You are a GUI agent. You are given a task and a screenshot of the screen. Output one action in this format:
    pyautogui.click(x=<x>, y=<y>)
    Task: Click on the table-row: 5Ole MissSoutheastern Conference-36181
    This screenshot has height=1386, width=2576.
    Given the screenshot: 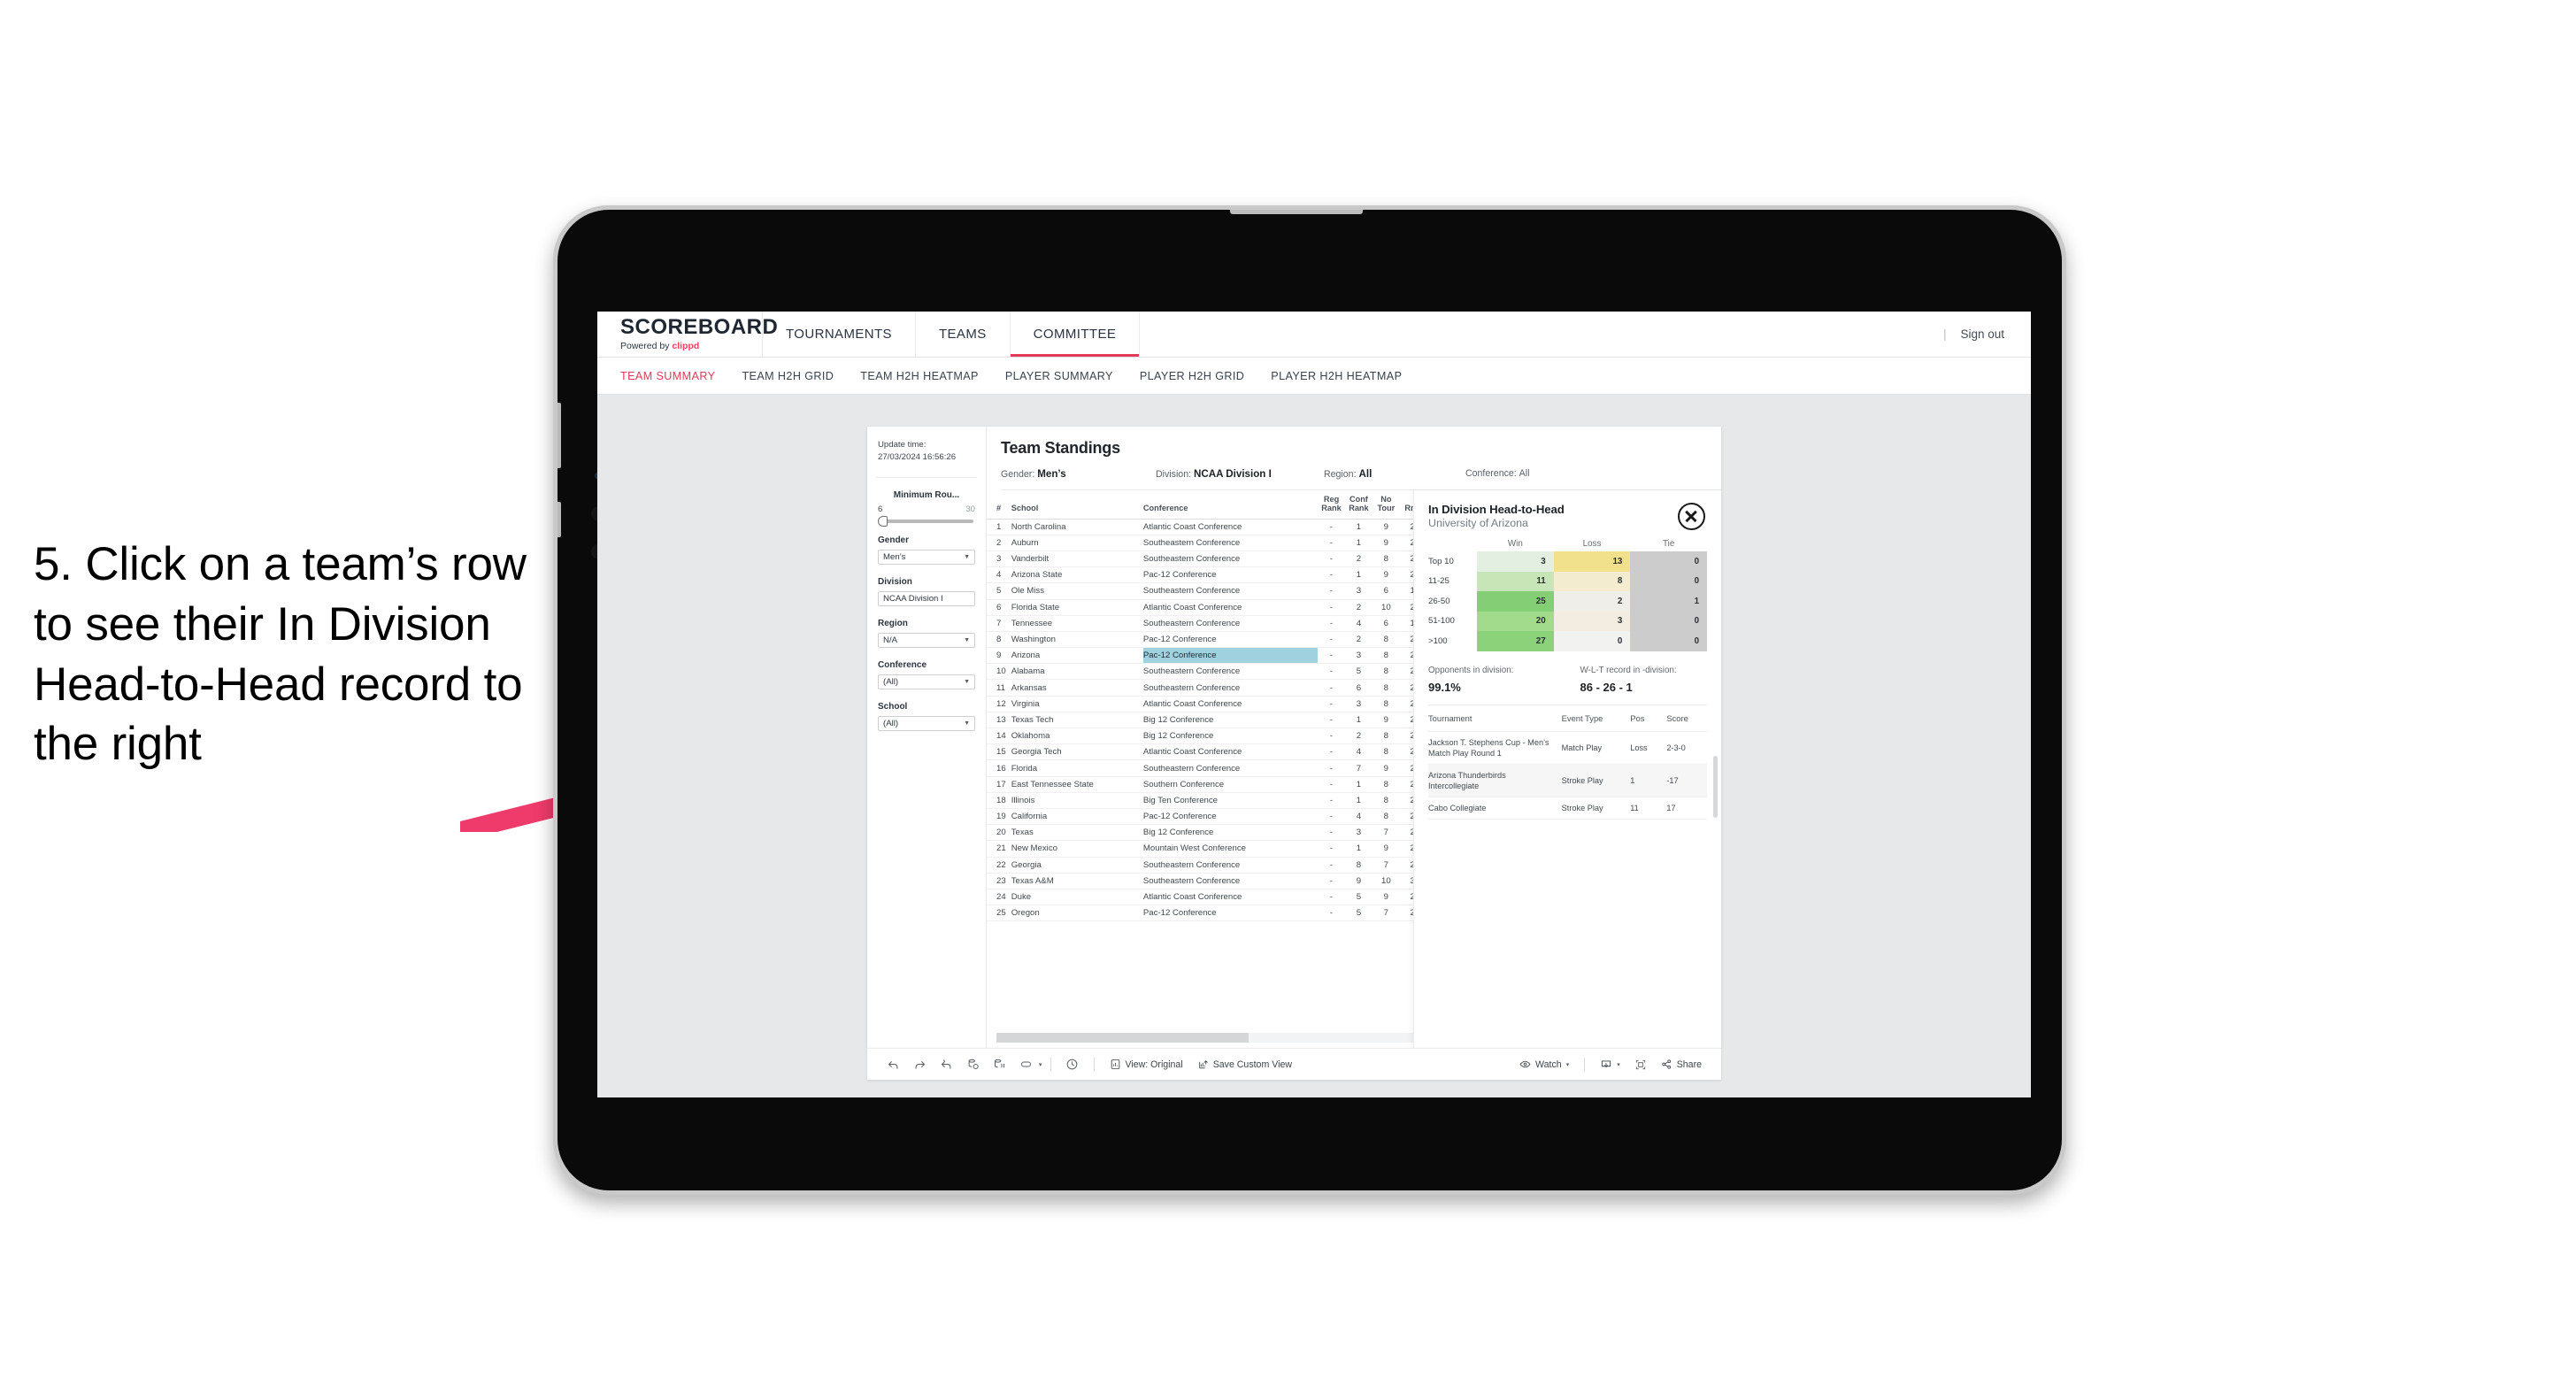 What is the action you would take?
    pyautogui.click(x=1223, y=591)
    